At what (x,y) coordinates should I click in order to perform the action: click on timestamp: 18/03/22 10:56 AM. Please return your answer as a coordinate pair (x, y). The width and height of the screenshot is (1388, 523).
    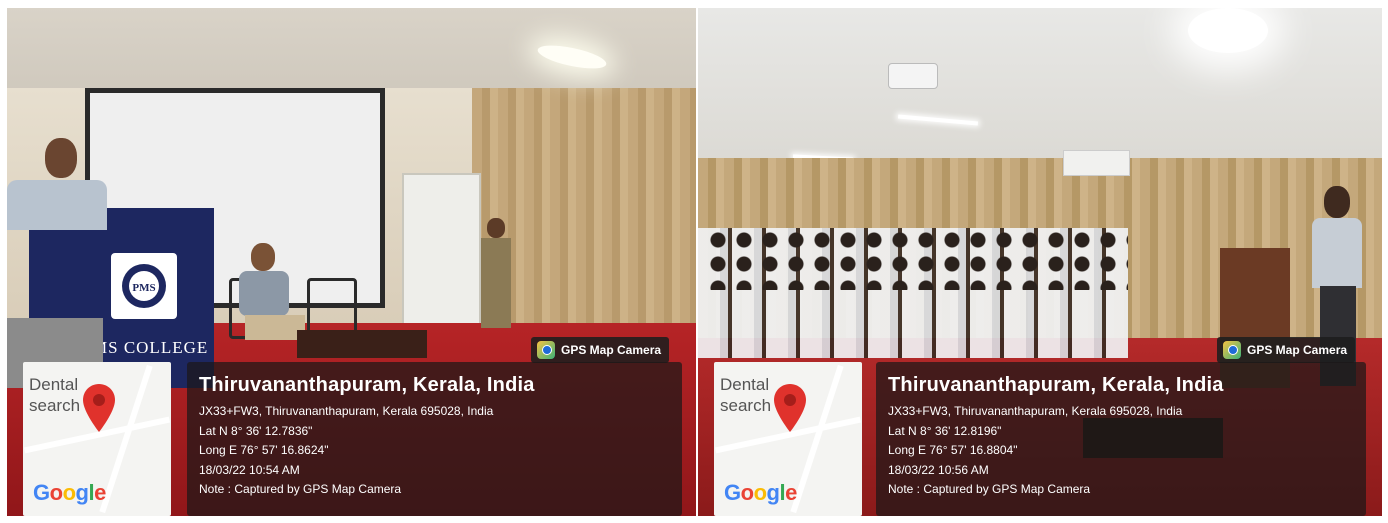
    Looking at the image, I should click on (938, 469).